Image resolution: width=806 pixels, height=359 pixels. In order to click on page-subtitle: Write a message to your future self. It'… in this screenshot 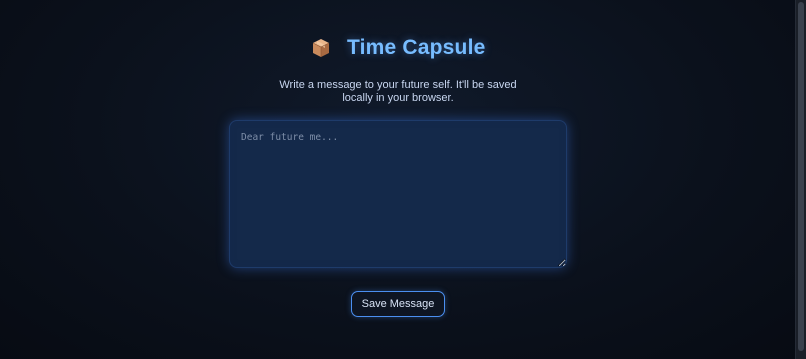, I will do `click(398, 91)`.